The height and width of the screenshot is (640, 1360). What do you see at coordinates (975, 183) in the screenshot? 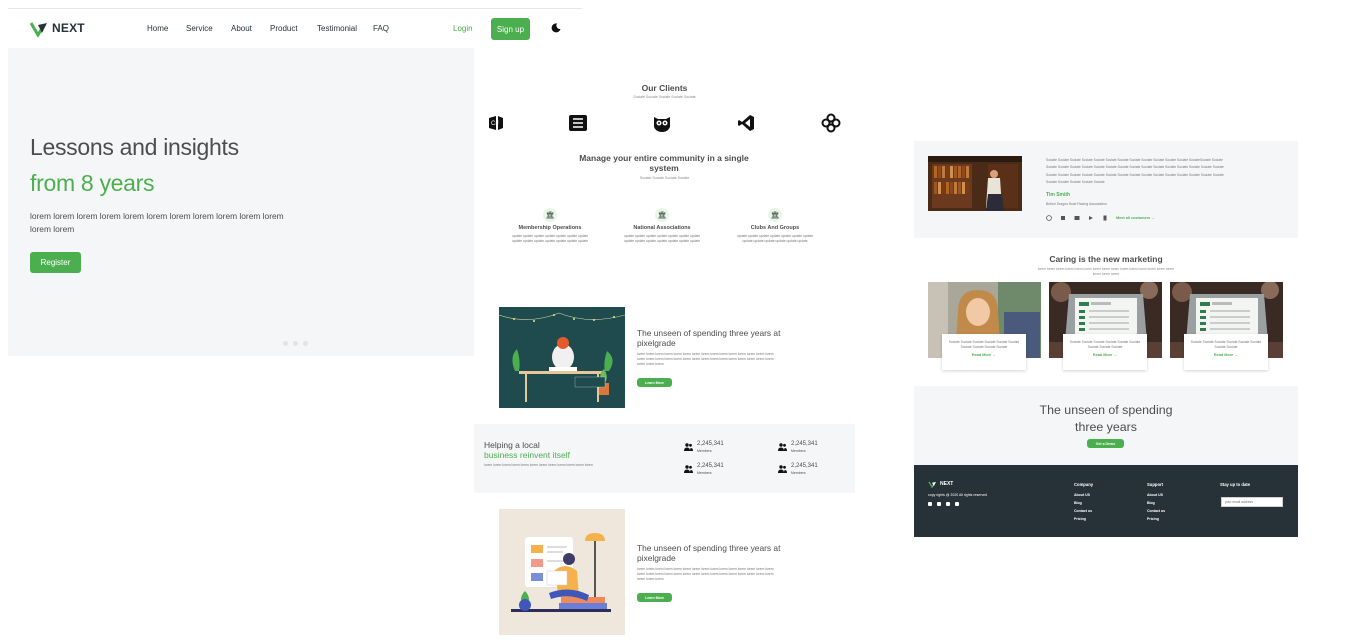
I see `library-photo` at bounding box center [975, 183].